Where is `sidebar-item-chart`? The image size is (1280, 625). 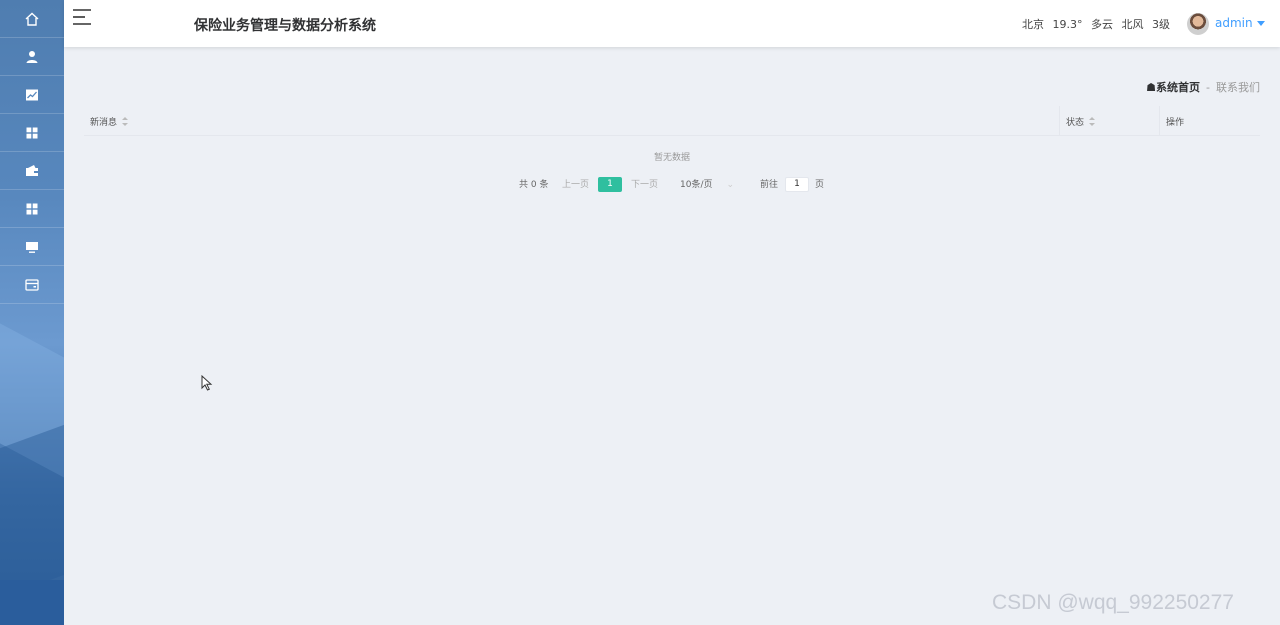
sidebar-item-chart is located at coordinates (32, 95).